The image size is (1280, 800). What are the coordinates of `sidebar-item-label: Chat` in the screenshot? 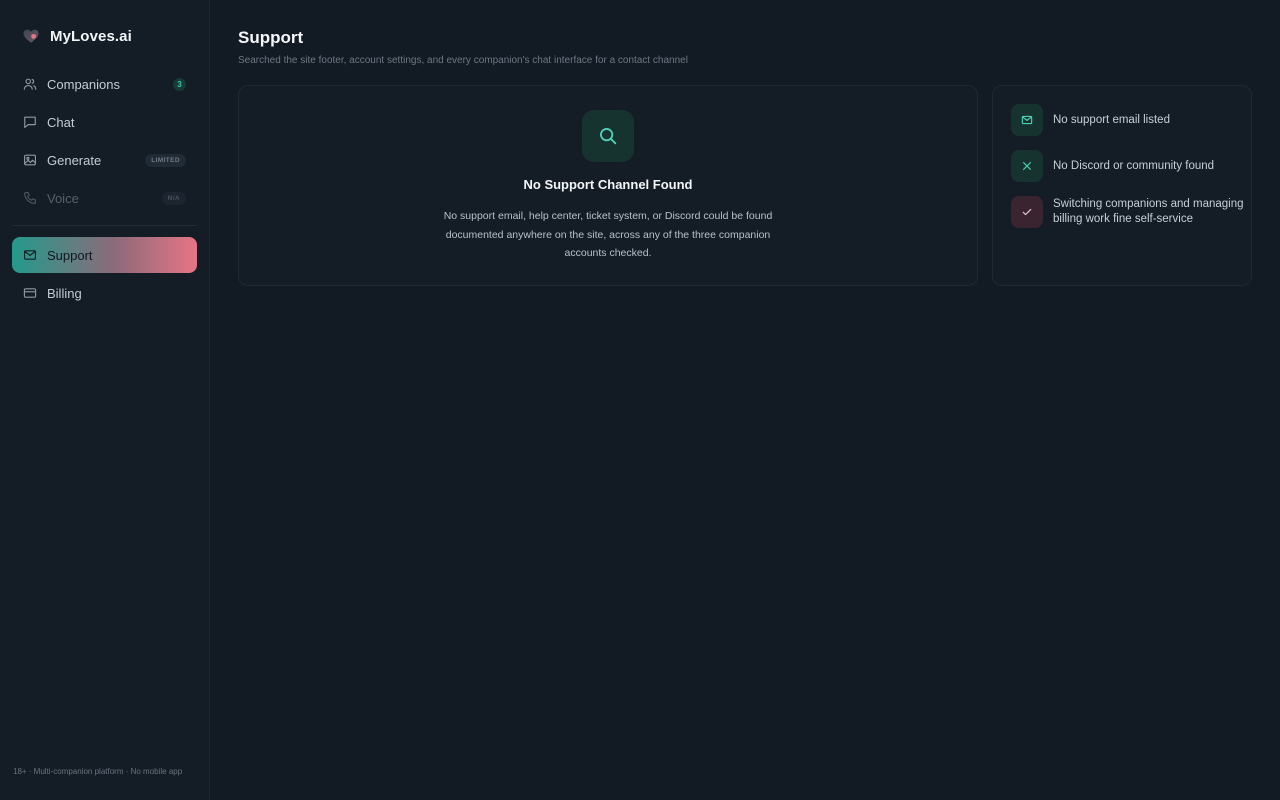 It's located at (61, 122).